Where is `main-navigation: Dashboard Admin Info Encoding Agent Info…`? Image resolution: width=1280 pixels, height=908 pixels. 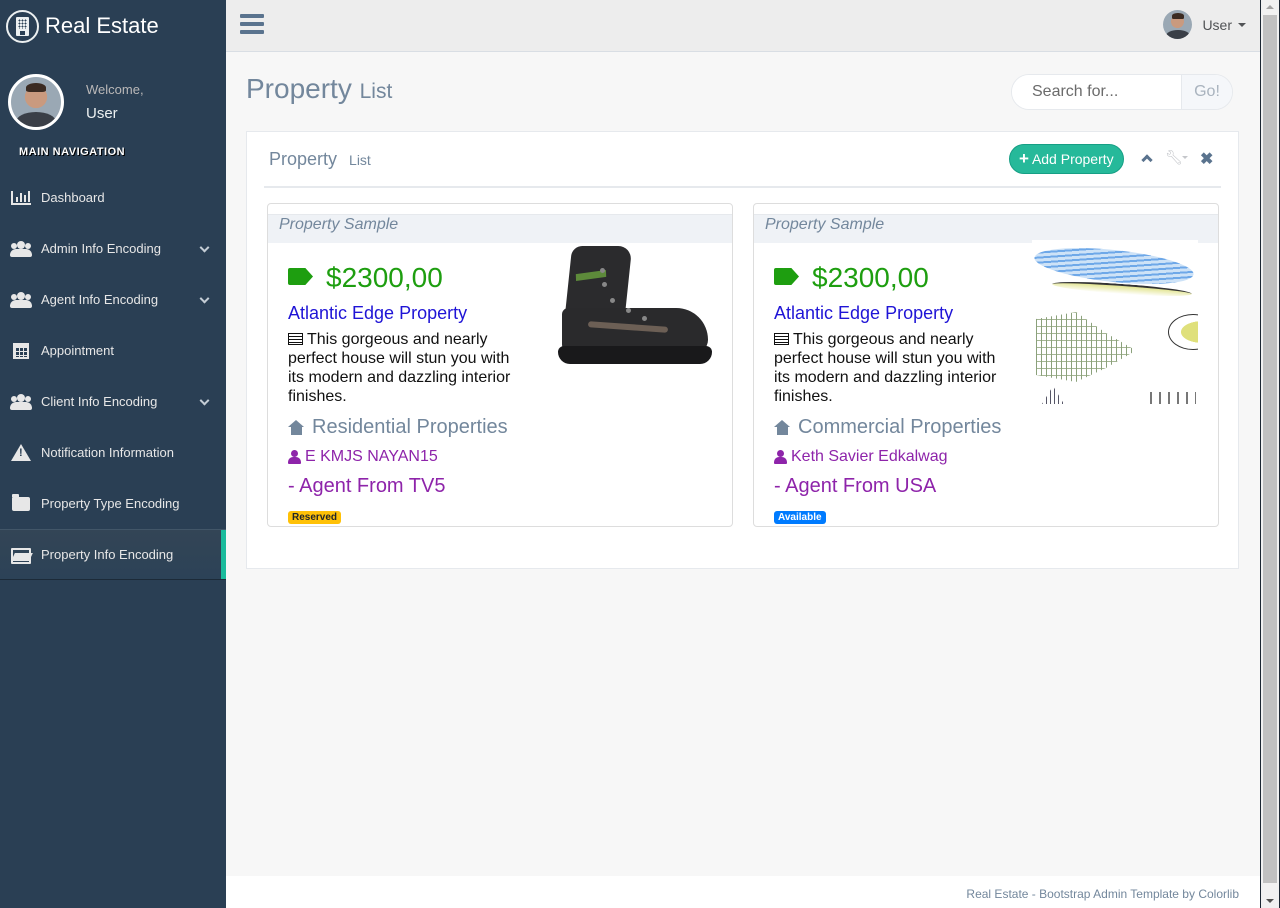 main-navigation: Dashboard Admin Info Encoding Agent Info… is located at coordinates (113, 376).